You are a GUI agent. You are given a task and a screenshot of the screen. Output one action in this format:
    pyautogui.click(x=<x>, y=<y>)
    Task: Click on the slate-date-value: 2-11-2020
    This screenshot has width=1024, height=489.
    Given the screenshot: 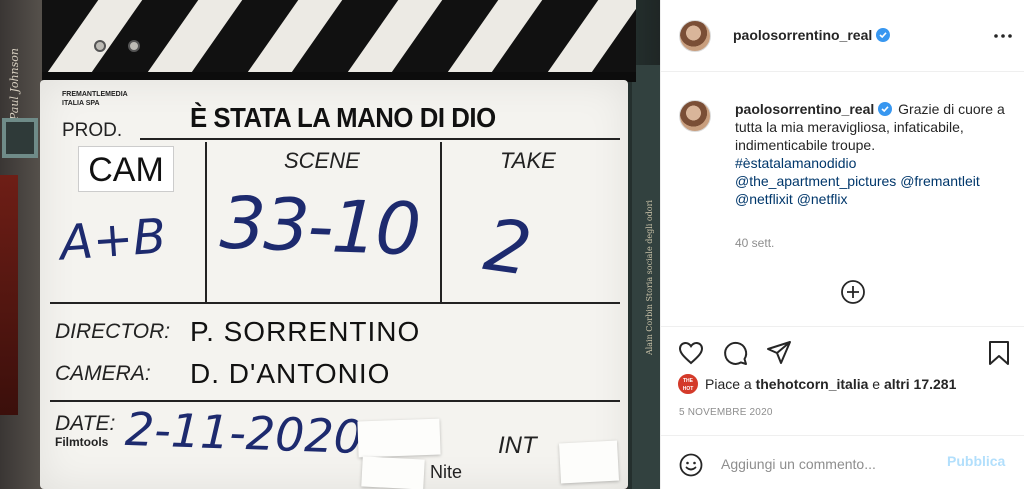 What is the action you would take?
    pyautogui.click(x=244, y=433)
    